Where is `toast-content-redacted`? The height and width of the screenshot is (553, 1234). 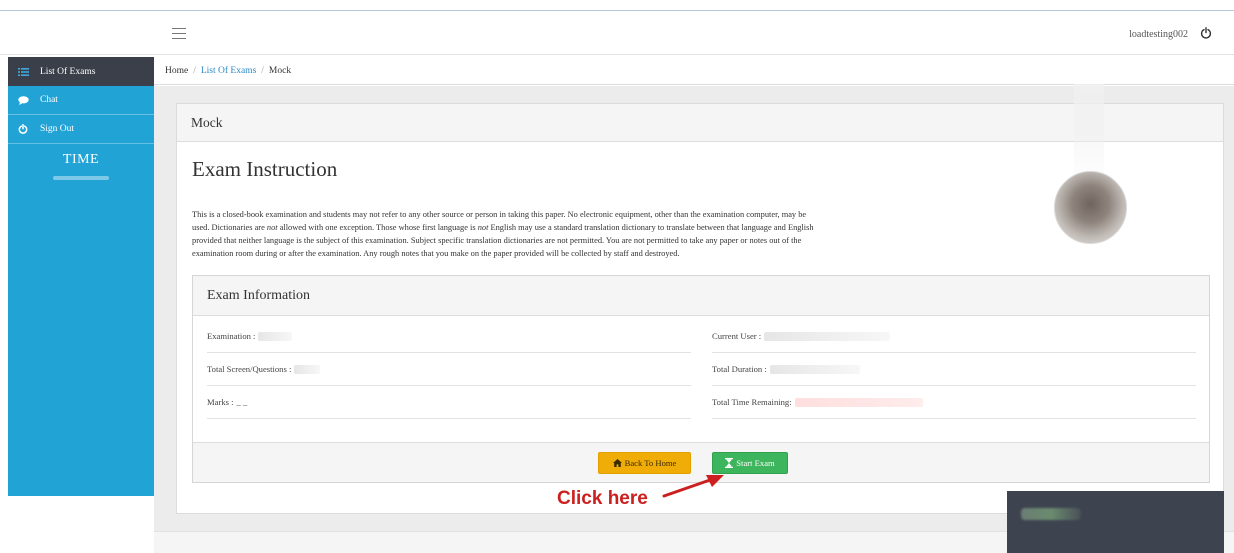
toast-content-redacted is located at coordinates (1051, 514).